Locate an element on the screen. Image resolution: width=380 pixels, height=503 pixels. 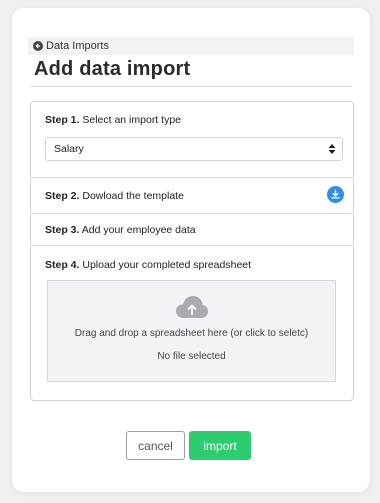
breadcrumb-link-data-imports: Data Imports is located at coordinates (77, 46).